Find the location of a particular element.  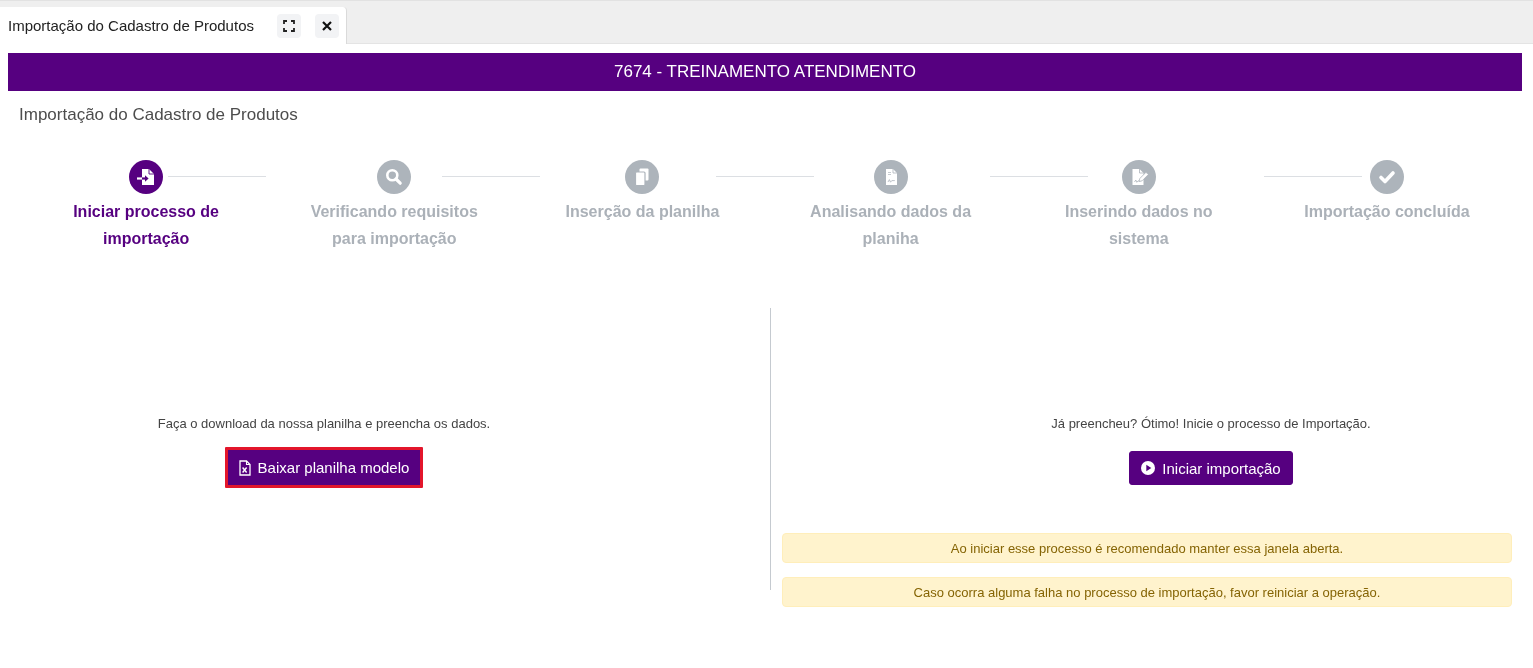

tab: Importação do Cadastro de Produtos is located at coordinates (173, 25).